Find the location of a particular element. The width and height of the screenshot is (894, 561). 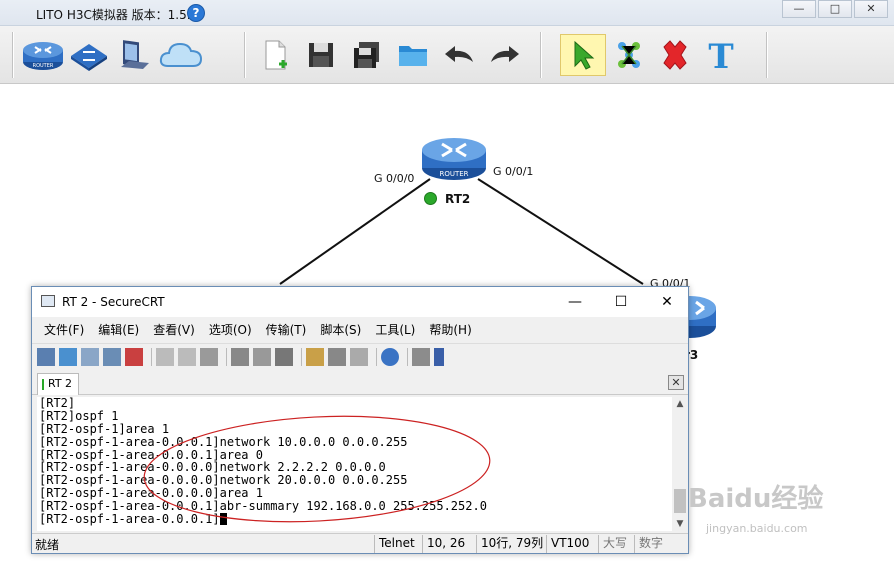

router-rt2: ROUTER is located at coordinates (454, 160).